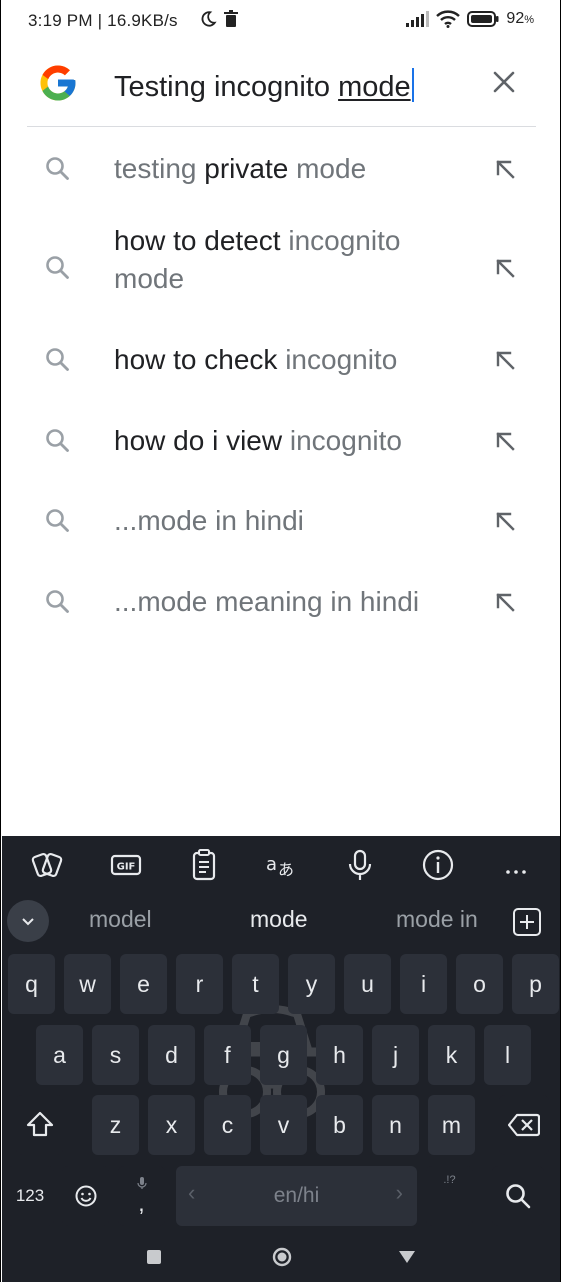  I want to click on key-s: s, so click(115, 1055).